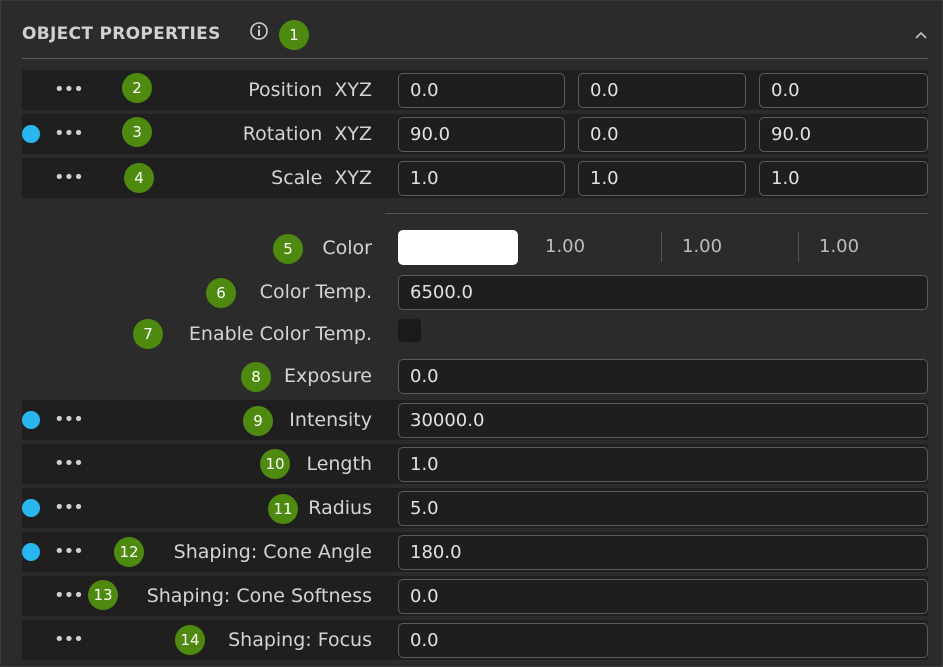 Image resolution: width=943 pixels, height=667 pixels. Describe the element at coordinates (137, 132) in the screenshot. I see `callout-badge: 3` at that location.